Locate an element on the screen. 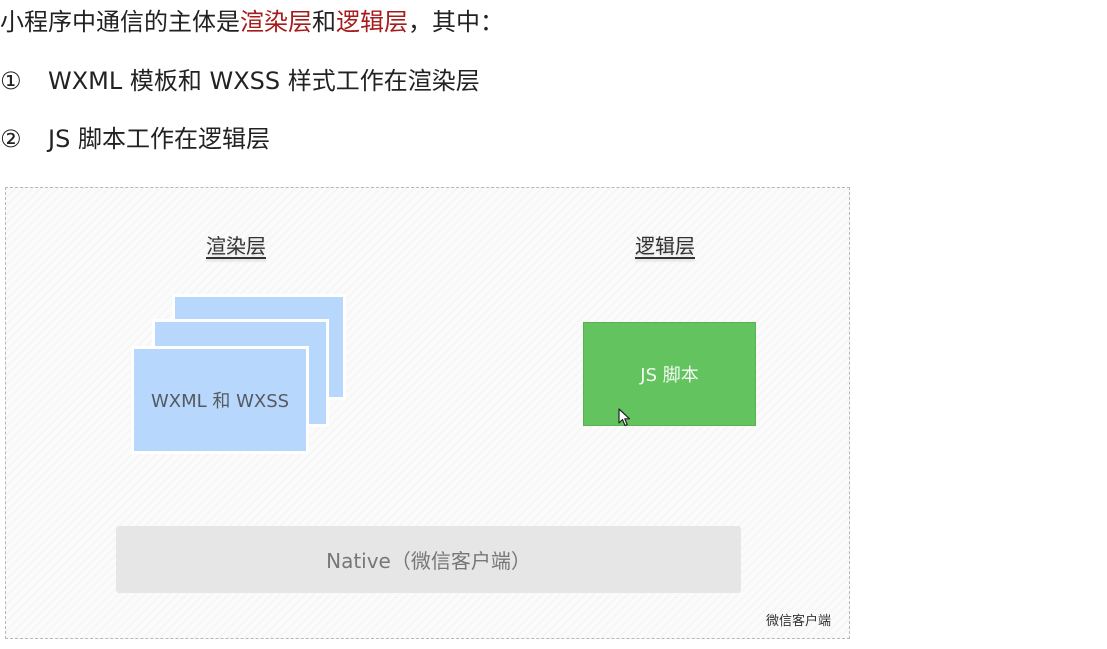  client-label: 微信客户端 is located at coordinates (798, 621).